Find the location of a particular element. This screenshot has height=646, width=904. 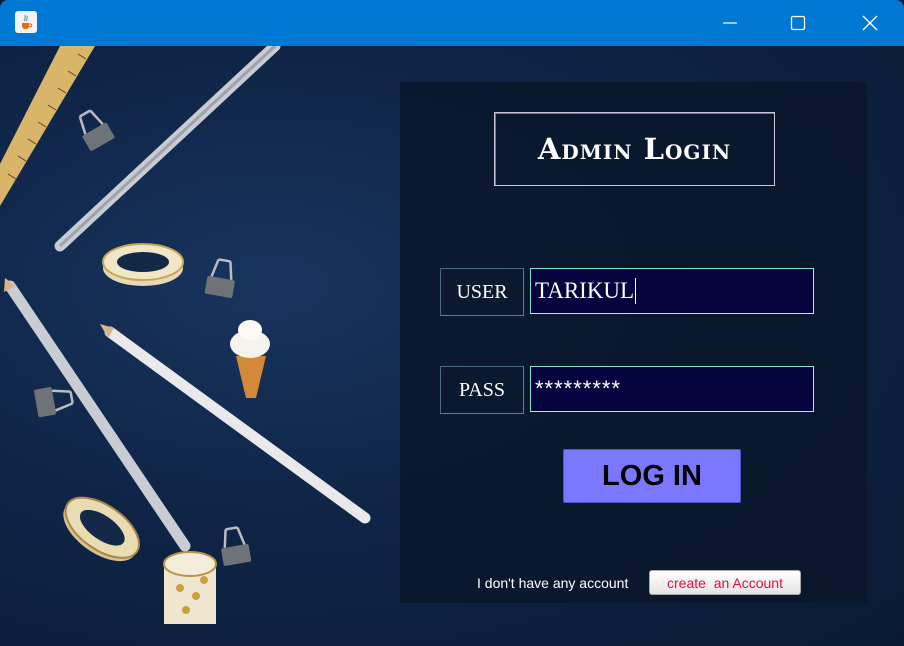

username-input: TARIKUL is located at coordinates (672, 291).